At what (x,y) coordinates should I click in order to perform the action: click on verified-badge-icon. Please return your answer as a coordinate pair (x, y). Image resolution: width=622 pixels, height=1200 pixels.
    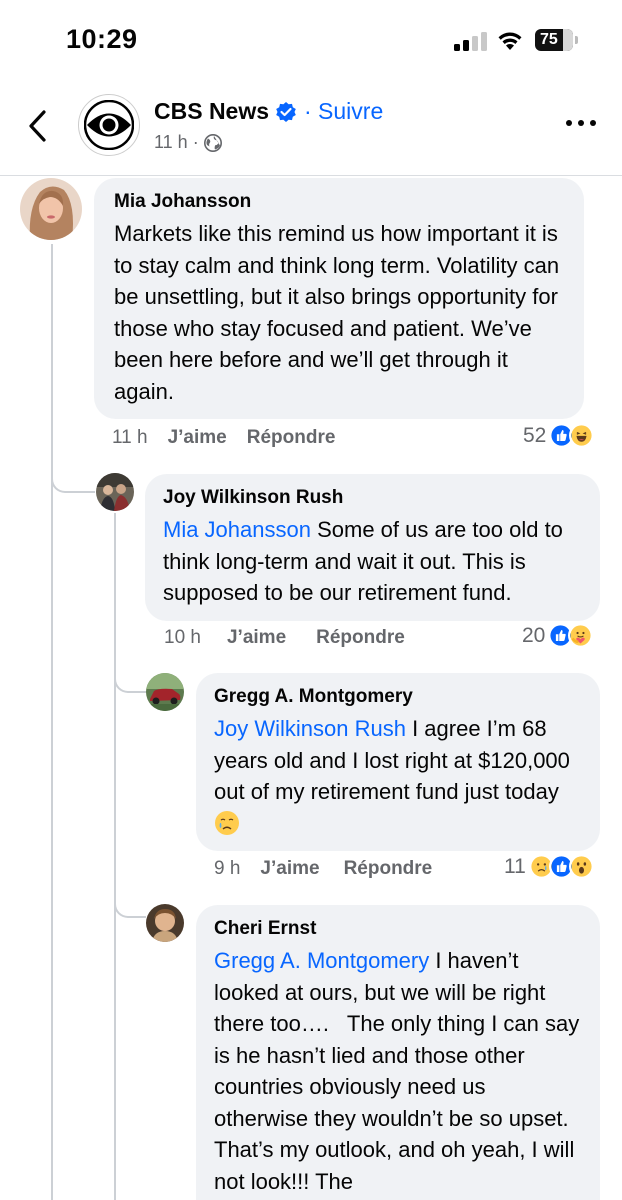
    Looking at the image, I should click on (286, 112).